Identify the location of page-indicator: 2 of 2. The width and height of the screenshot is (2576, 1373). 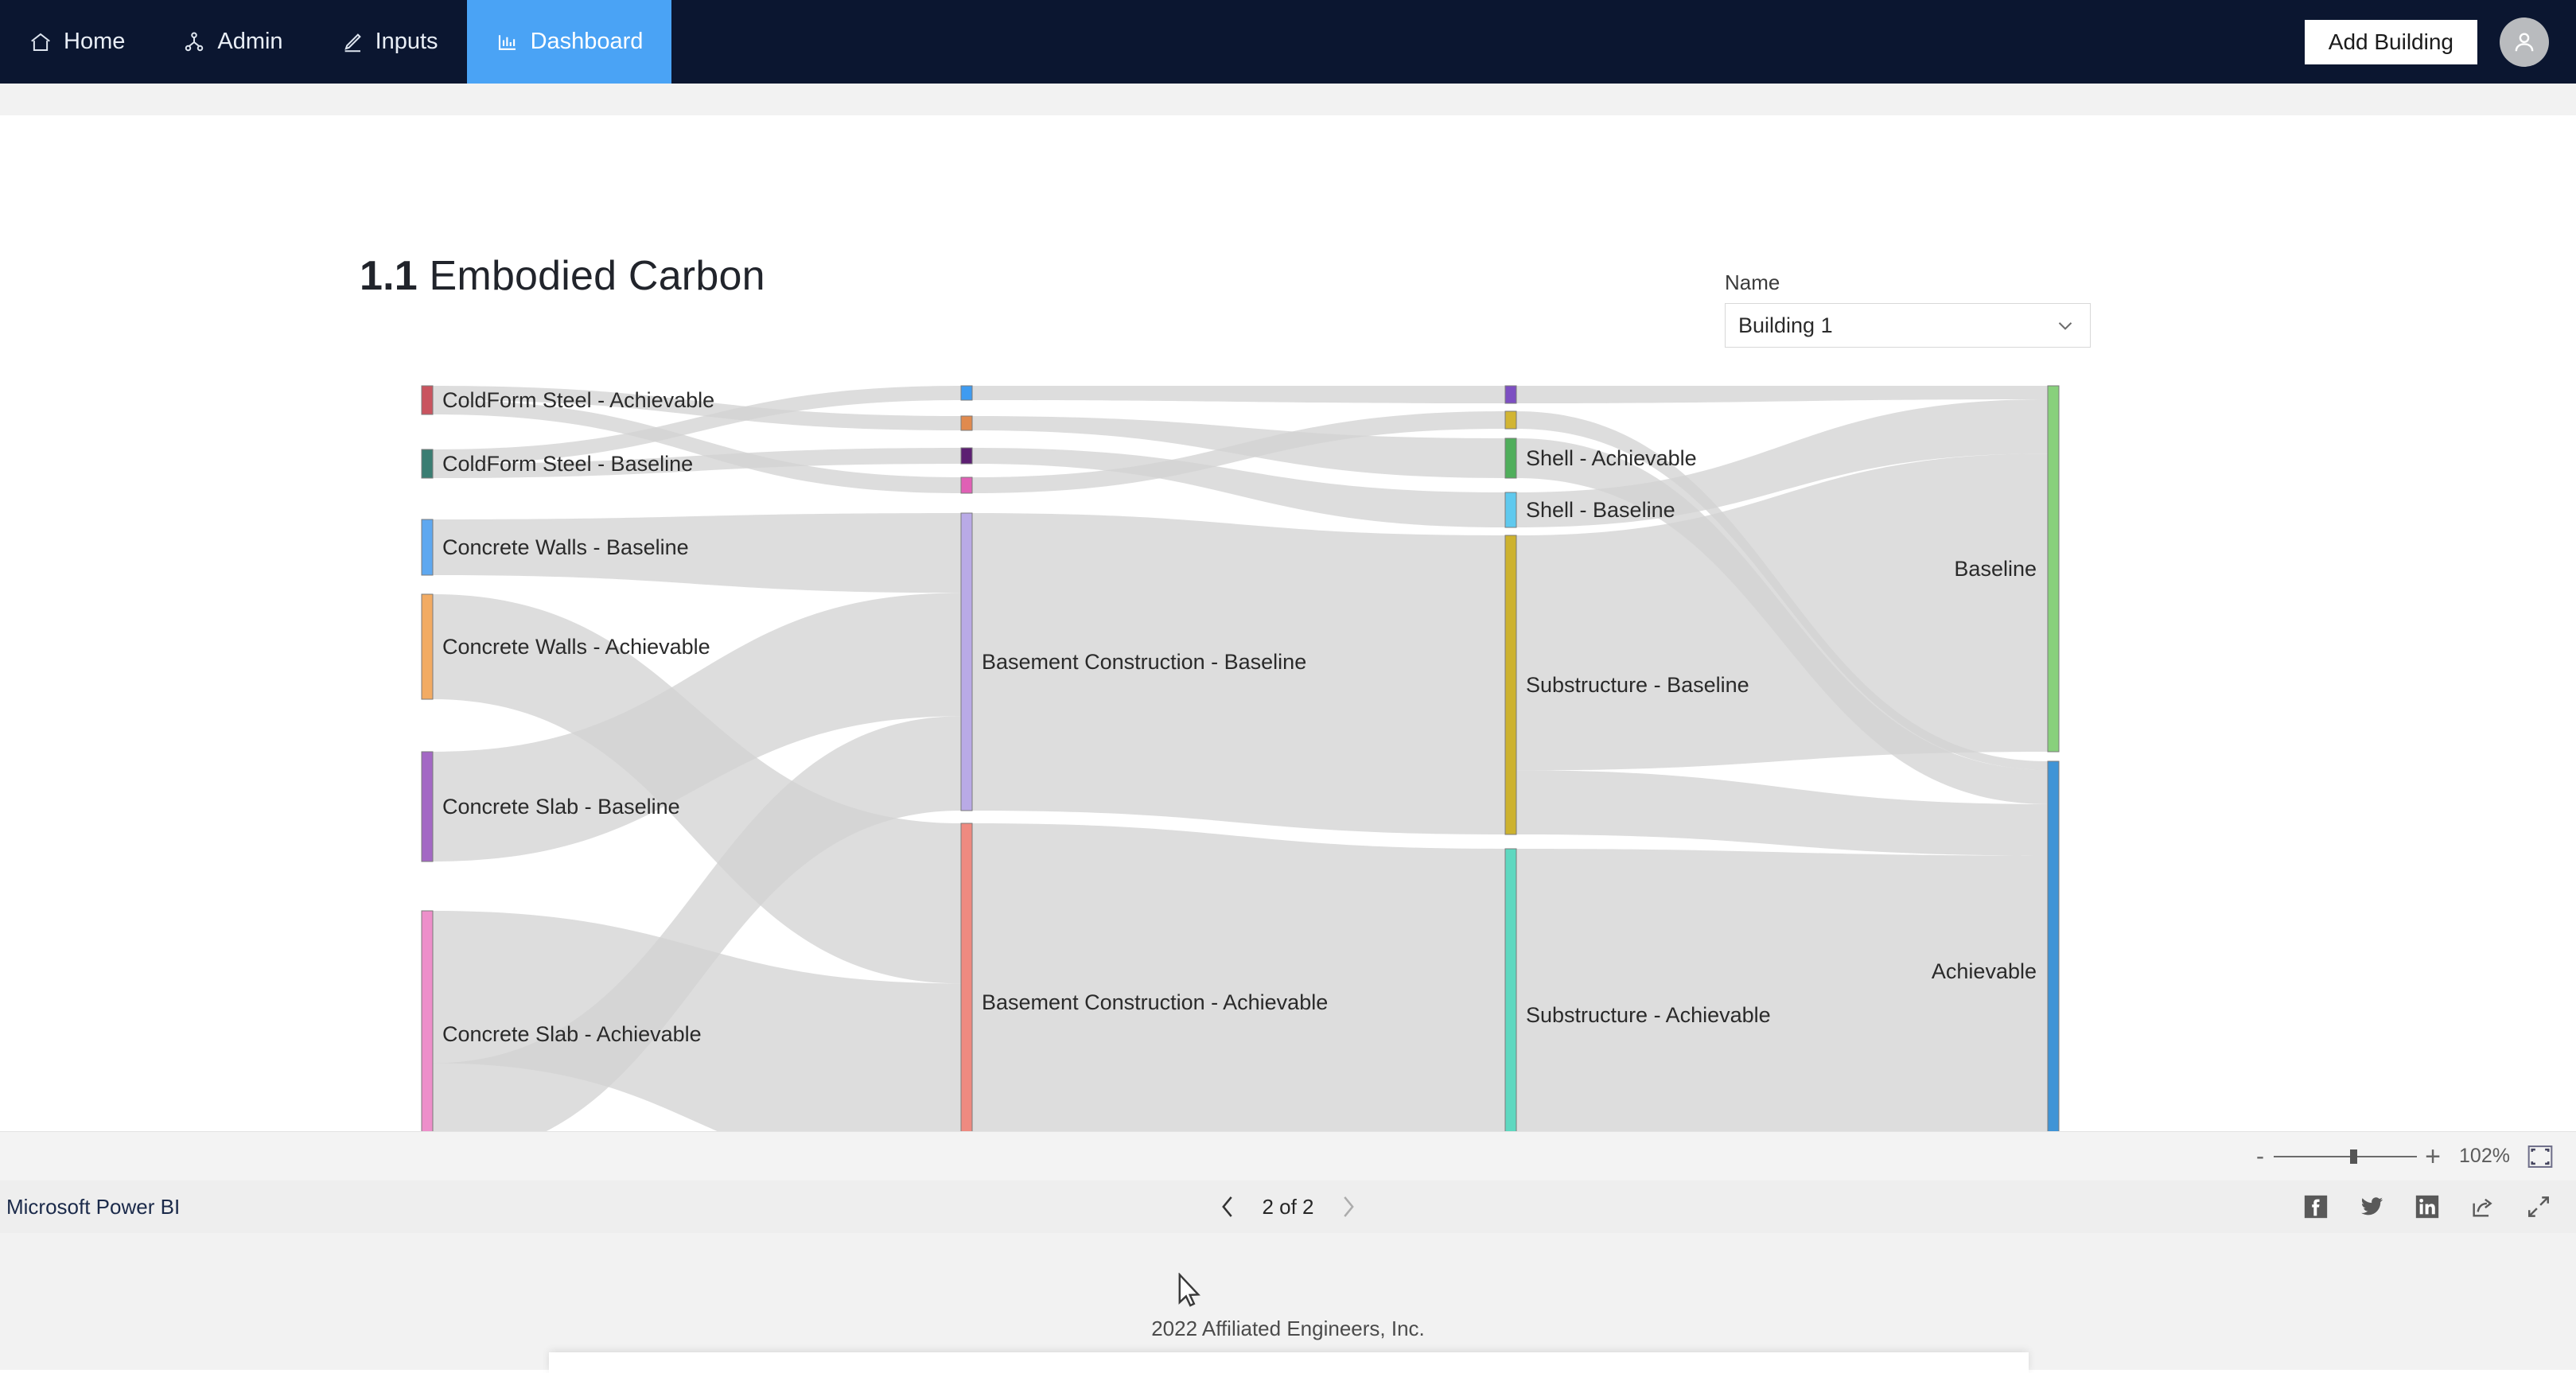
(1288, 1206).